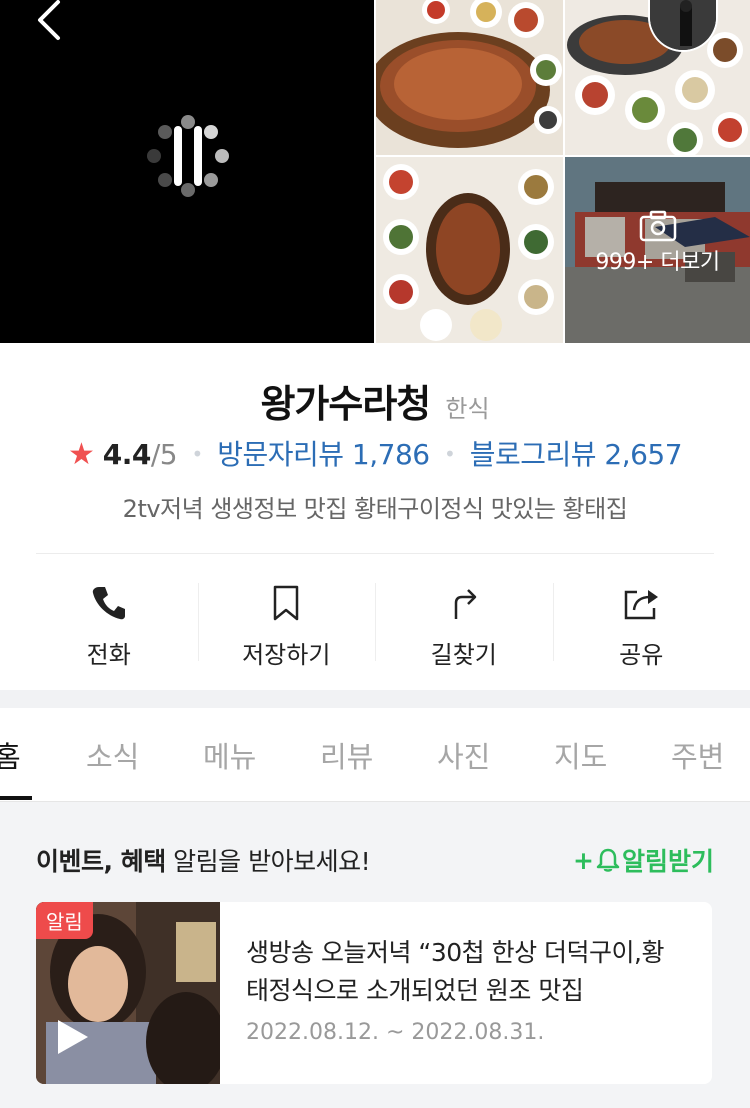  I want to click on action-label: 전화, so click(108, 655).